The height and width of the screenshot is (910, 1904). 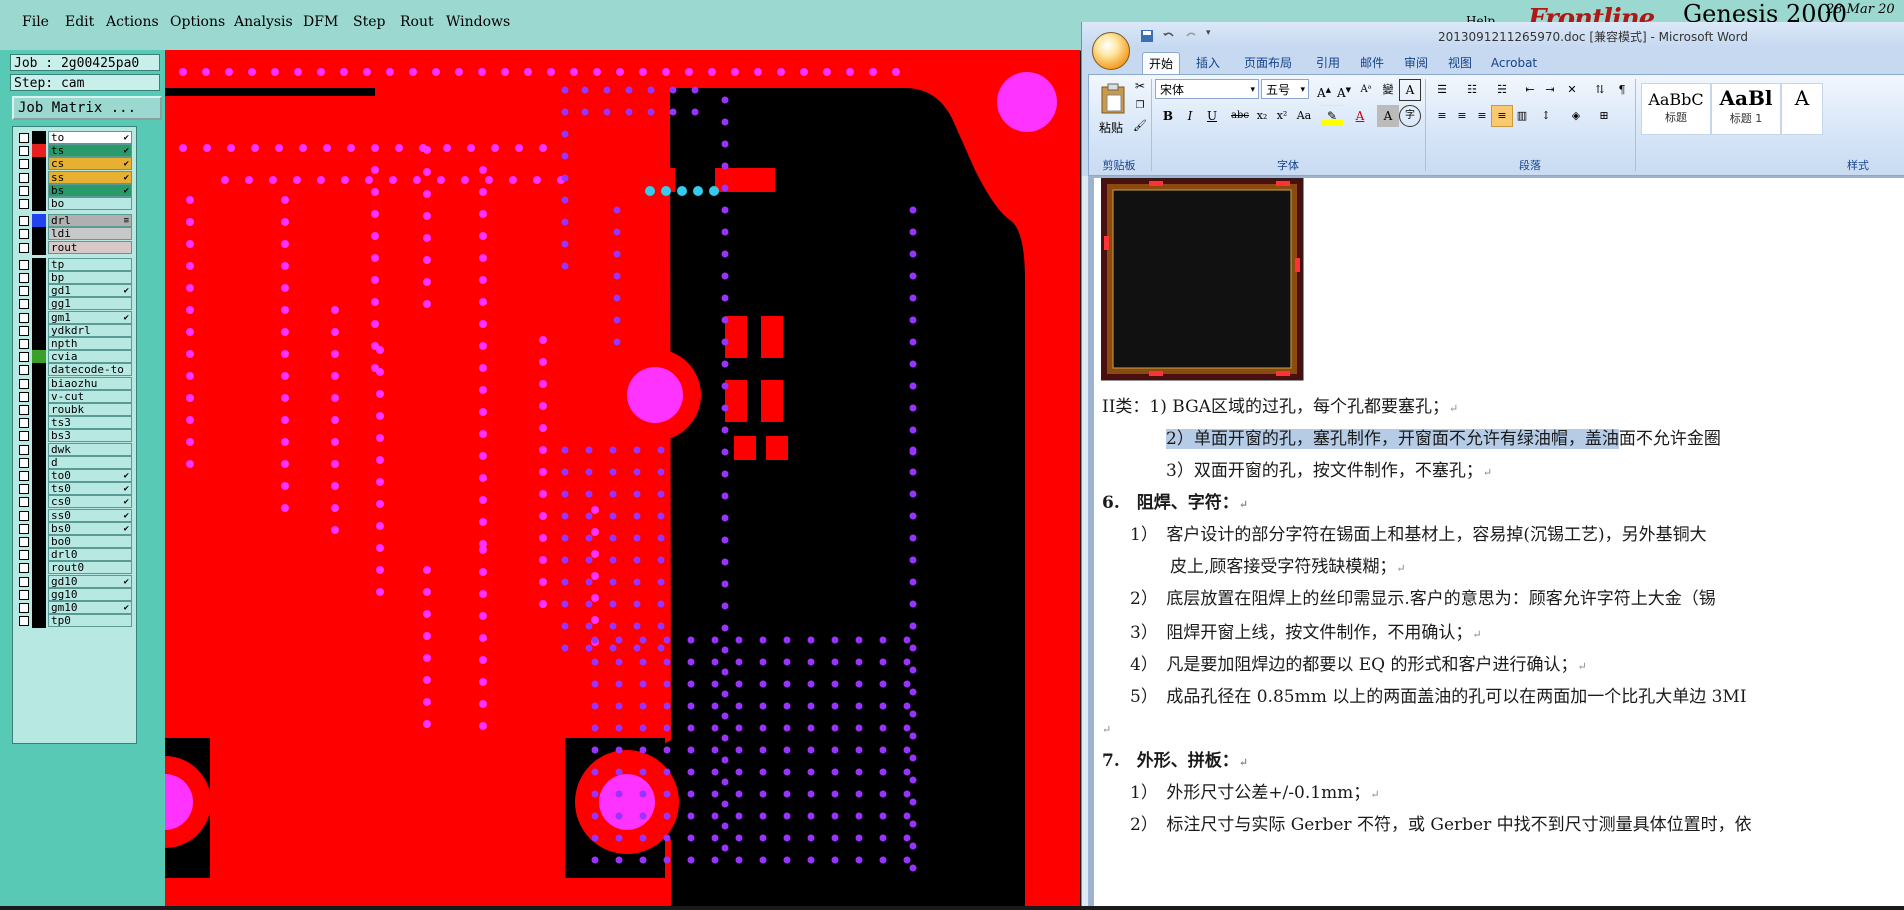 I want to click on borders-icon: ⊞, so click(x=1604, y=116).